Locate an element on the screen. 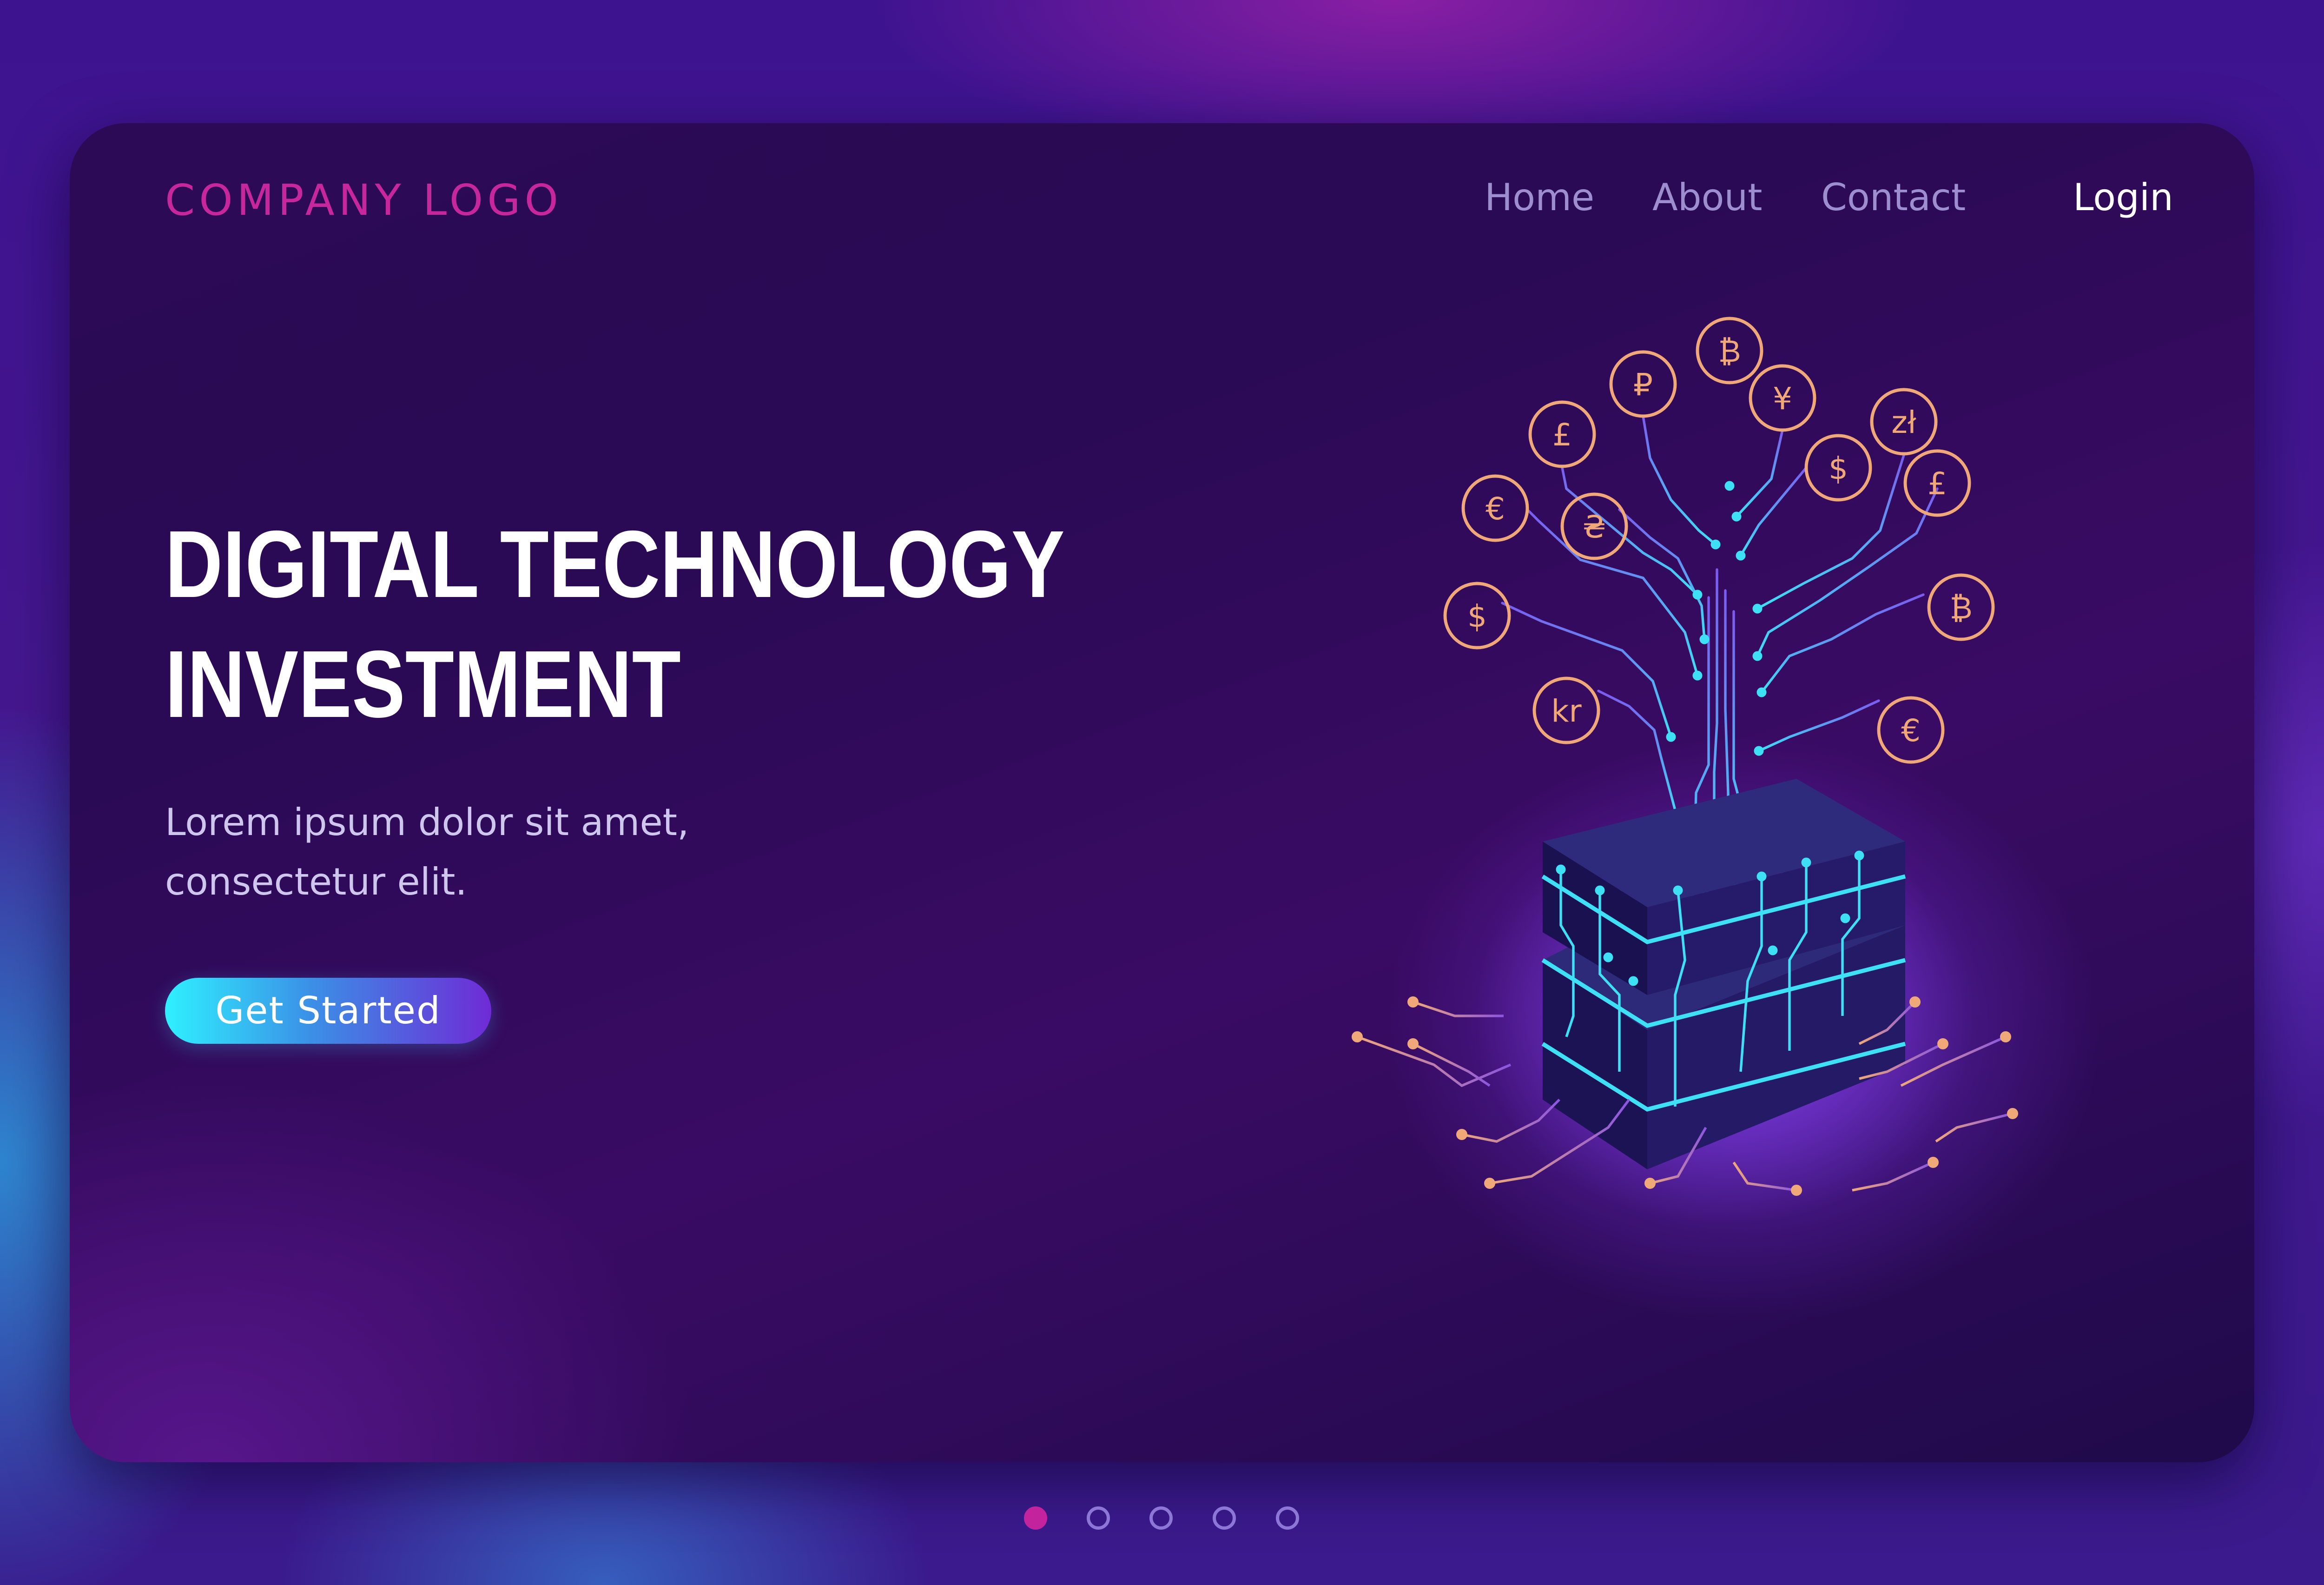 This screenshot has width=2324, height=1585. zloty-coin-icon: zł is located at coordinates (1904, 422).